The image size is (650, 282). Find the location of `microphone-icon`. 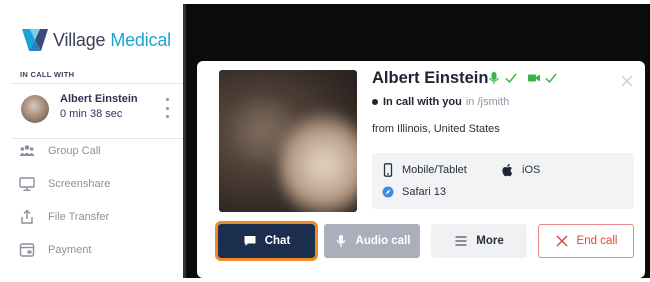

microphone-icon is located at coordinates (341, 241).